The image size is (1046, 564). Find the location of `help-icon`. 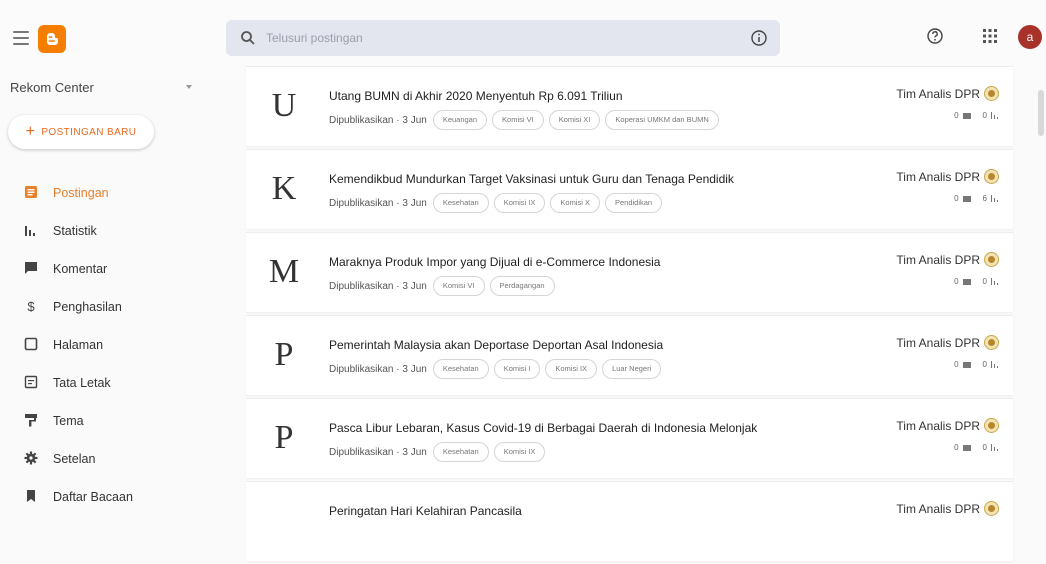

help-icon is located at coordinates (935, 36).